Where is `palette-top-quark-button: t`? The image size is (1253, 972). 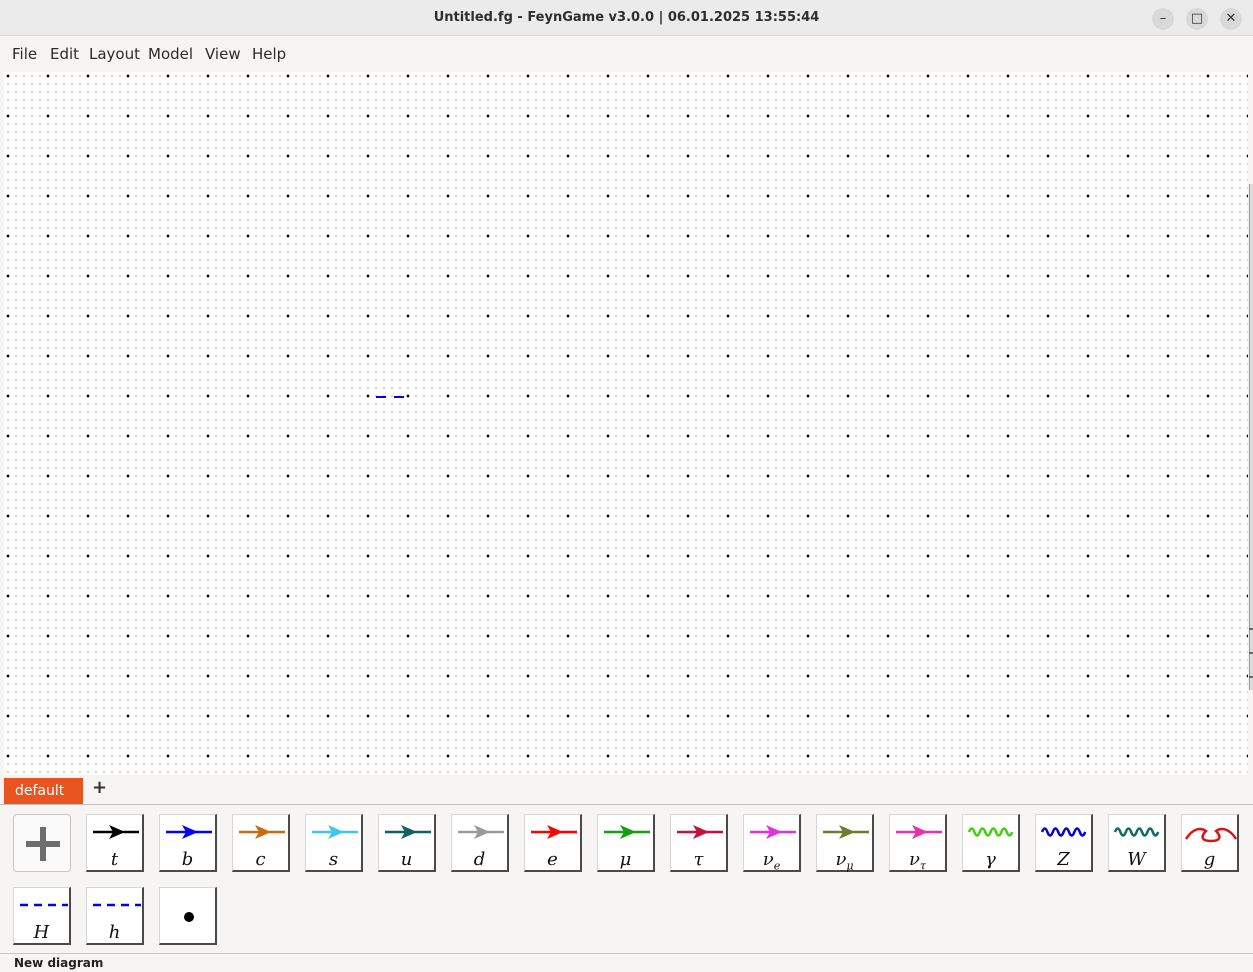
palette-top-quark-button: t is located at coordinates (115, 843).